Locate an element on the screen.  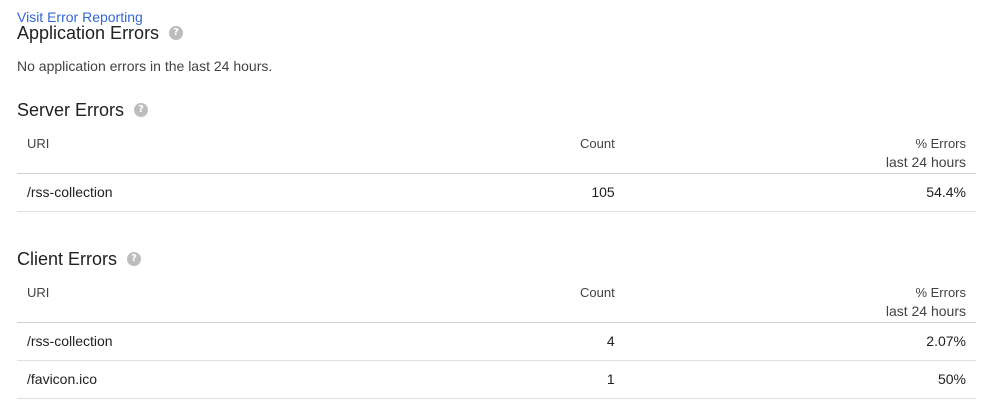
row-uri: /favicon.ico is located at coordinates (62, 379).